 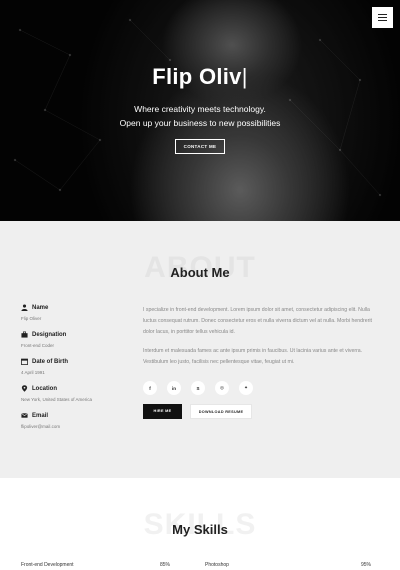 I want to click on twitter-icon: ✦, so click(x=246, y=388).